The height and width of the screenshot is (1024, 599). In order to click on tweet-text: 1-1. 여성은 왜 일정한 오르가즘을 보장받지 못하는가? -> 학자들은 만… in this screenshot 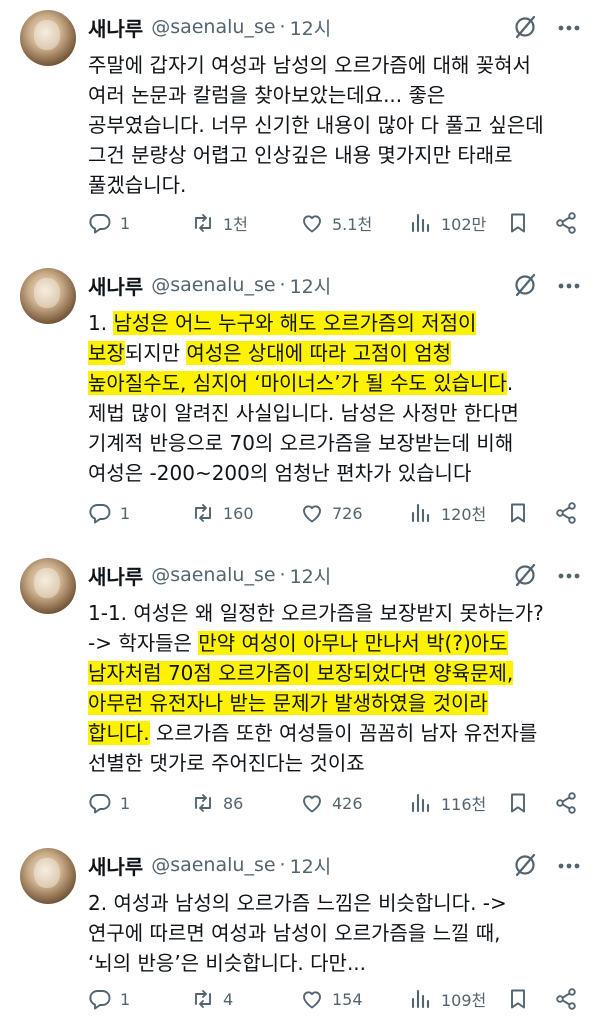, I will do `click(340, 688)`.